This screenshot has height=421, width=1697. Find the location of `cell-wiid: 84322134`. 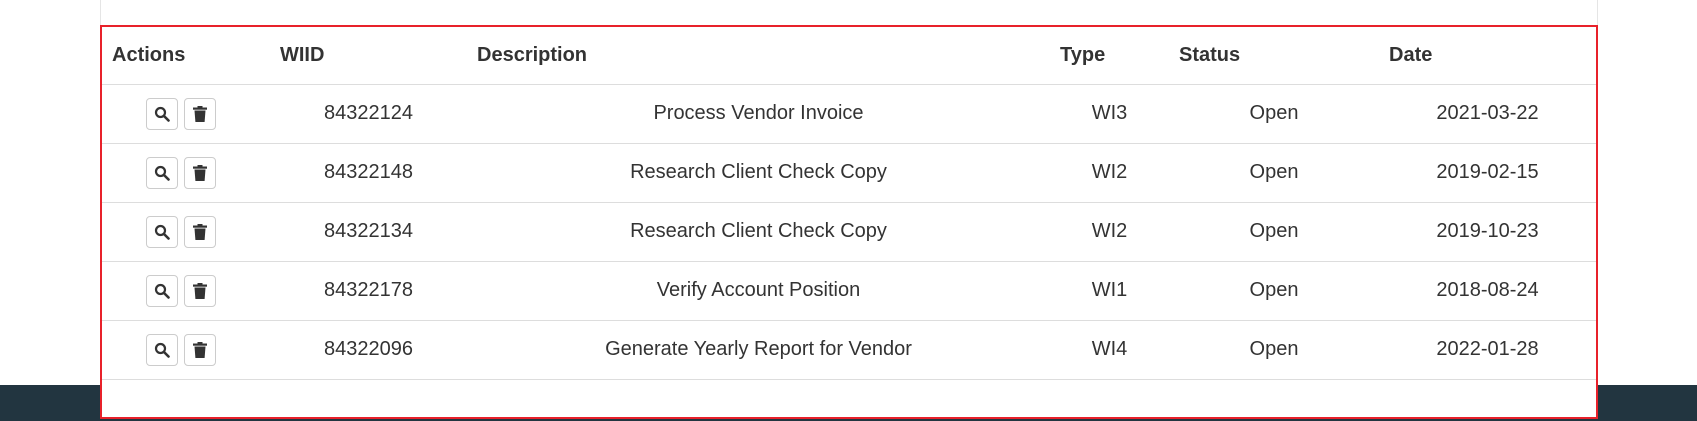

cell-wiid: 84322134 is located at coordinates (368, 232).